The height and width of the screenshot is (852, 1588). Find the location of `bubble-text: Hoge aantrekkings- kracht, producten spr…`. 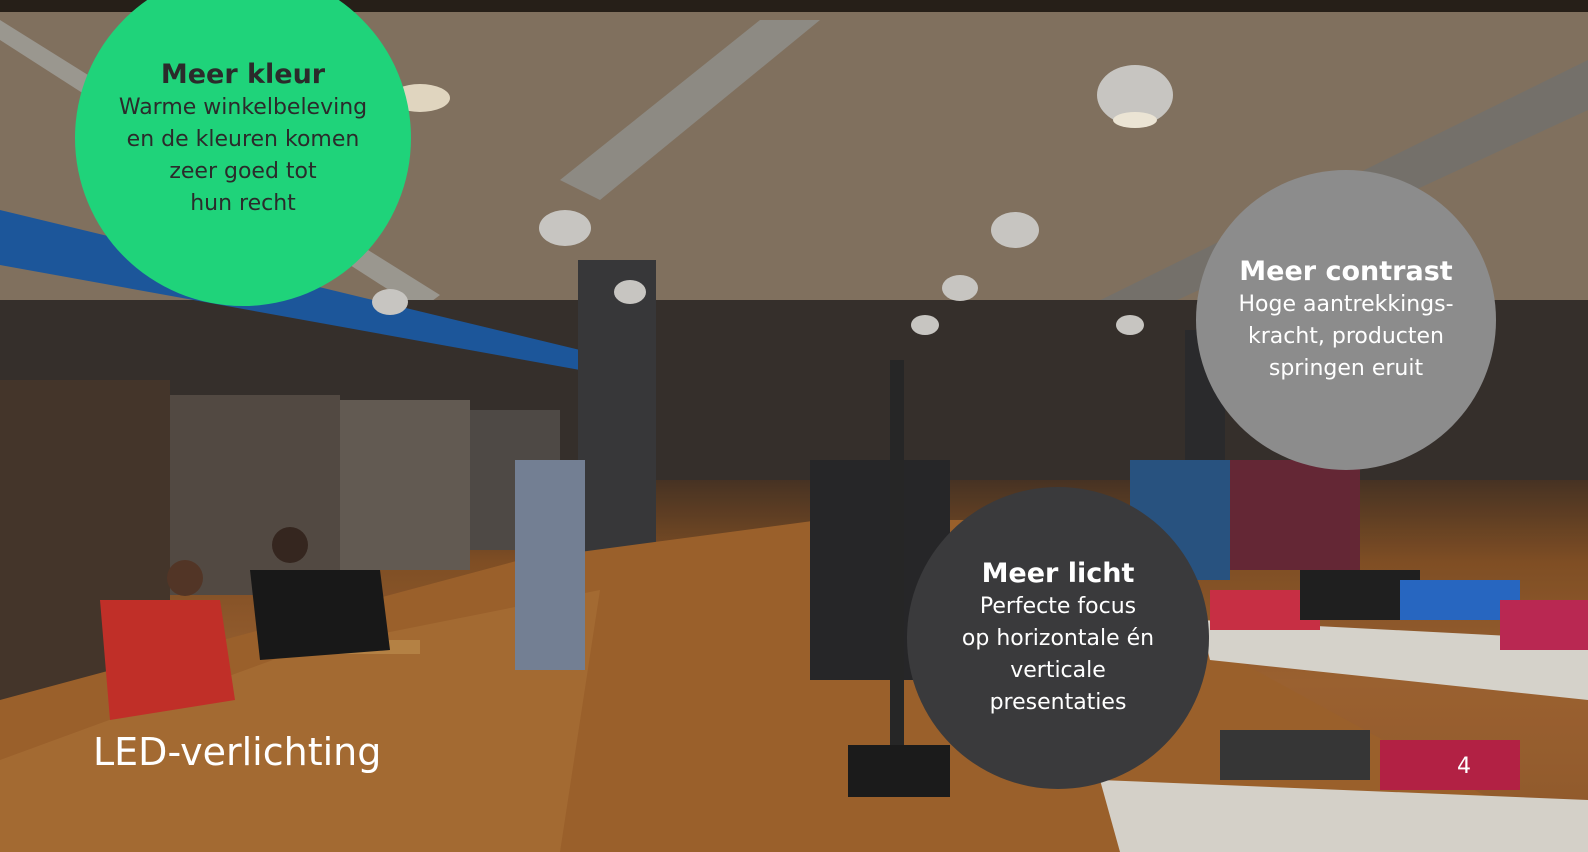

bubble-text: Hoge aantrekkings- kracht, producten spr… is located at coordinates (1346, 336).